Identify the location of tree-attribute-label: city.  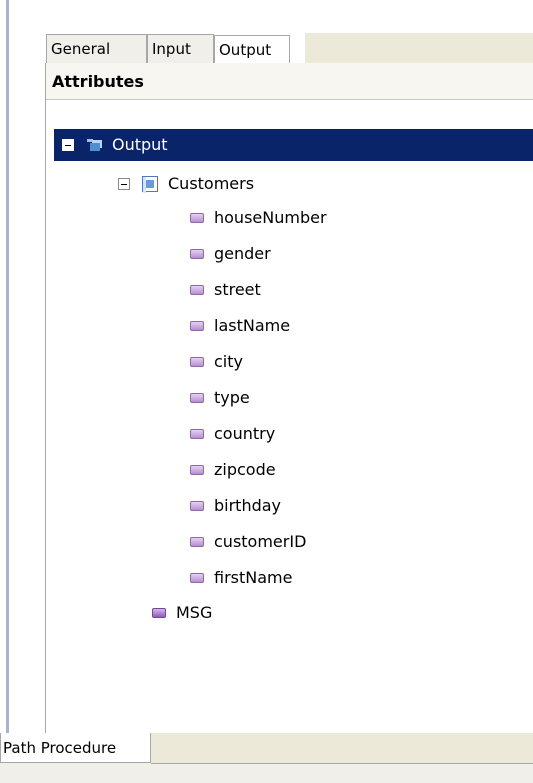
(228, 361).